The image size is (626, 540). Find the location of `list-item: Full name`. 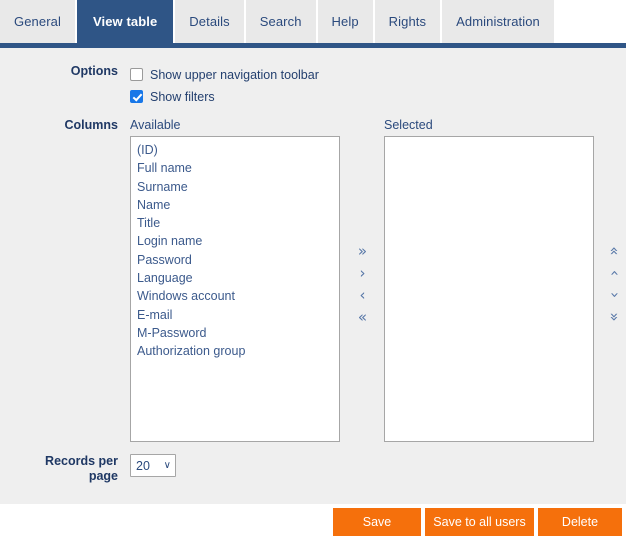

list-item: Full name is located at coordinates (237, 168).